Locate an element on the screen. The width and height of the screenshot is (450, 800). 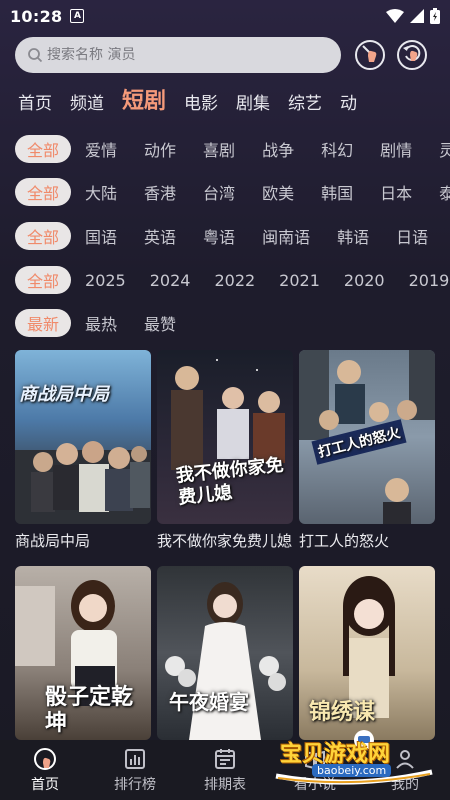
tab-movie: 电影 is located at coordinates (201, 104).